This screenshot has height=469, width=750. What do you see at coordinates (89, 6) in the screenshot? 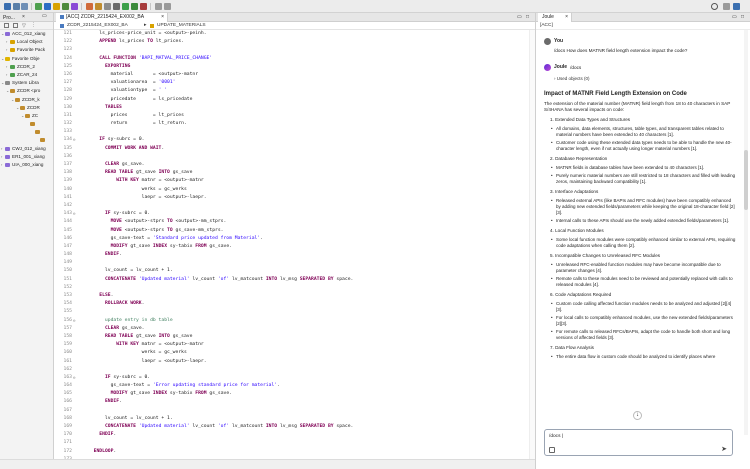
I see `pin-icon` at bounding box center [89, 6].